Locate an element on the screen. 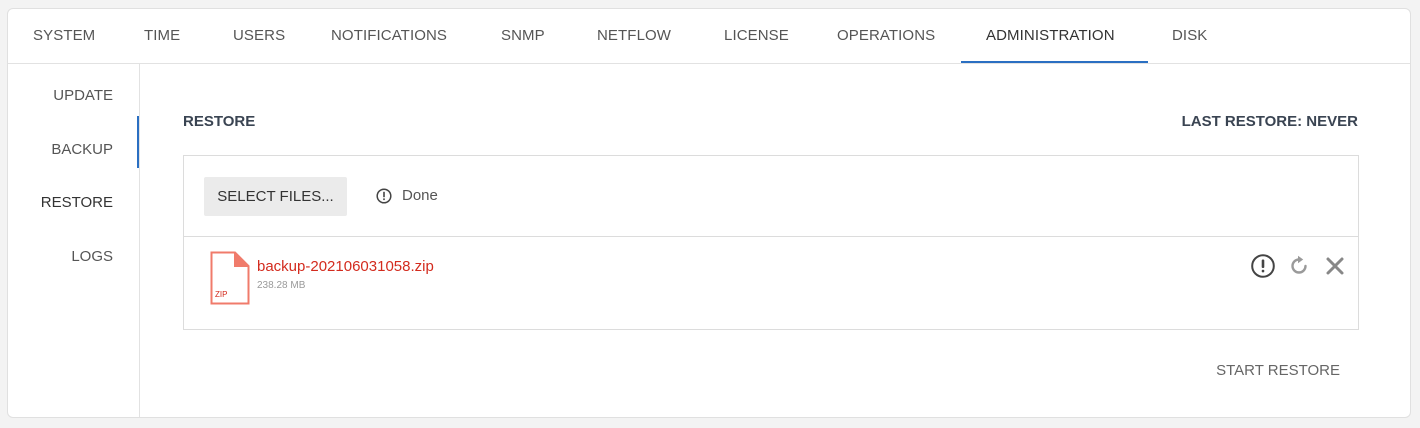 Image resolution: width=1420 pixels, height=428 pixels. tab-users: USERS is located at coordinates (259, 36).